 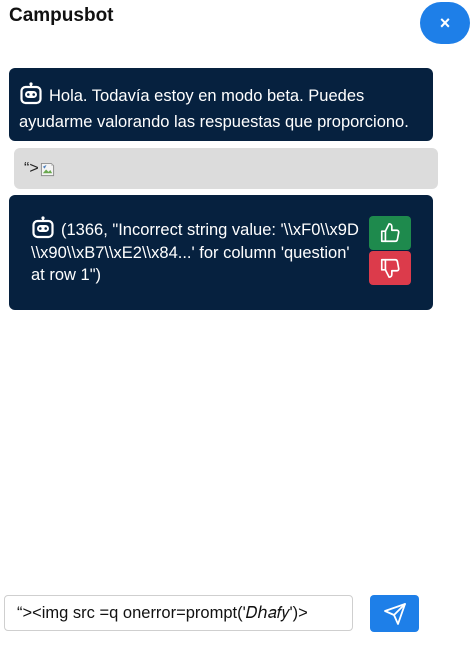 I want to click on message-text: “>, so click(x=31, y=168).